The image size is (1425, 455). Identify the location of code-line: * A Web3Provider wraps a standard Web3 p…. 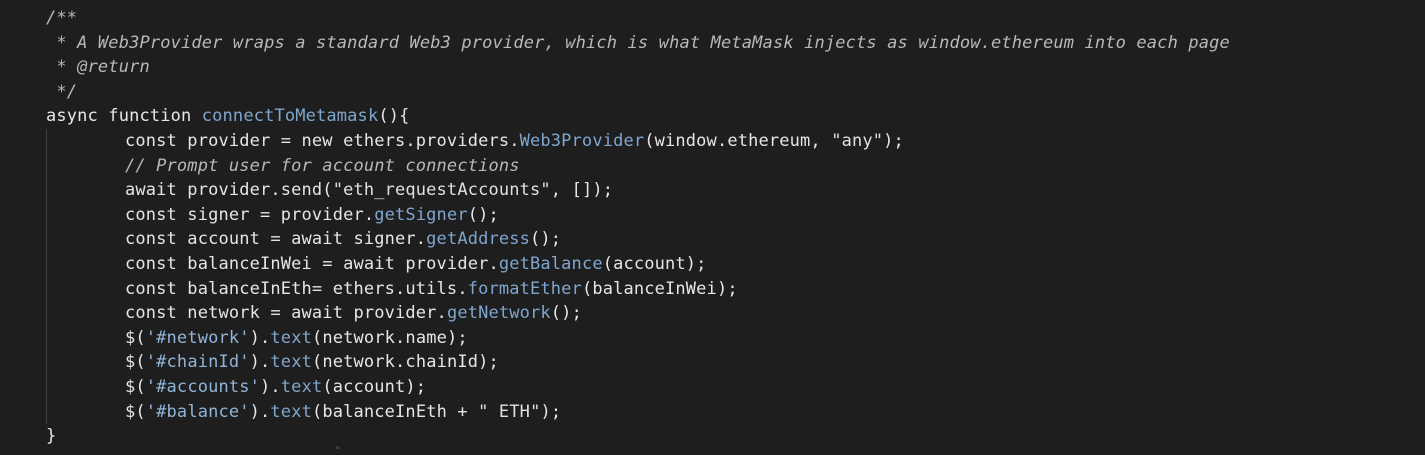
(638, 43).